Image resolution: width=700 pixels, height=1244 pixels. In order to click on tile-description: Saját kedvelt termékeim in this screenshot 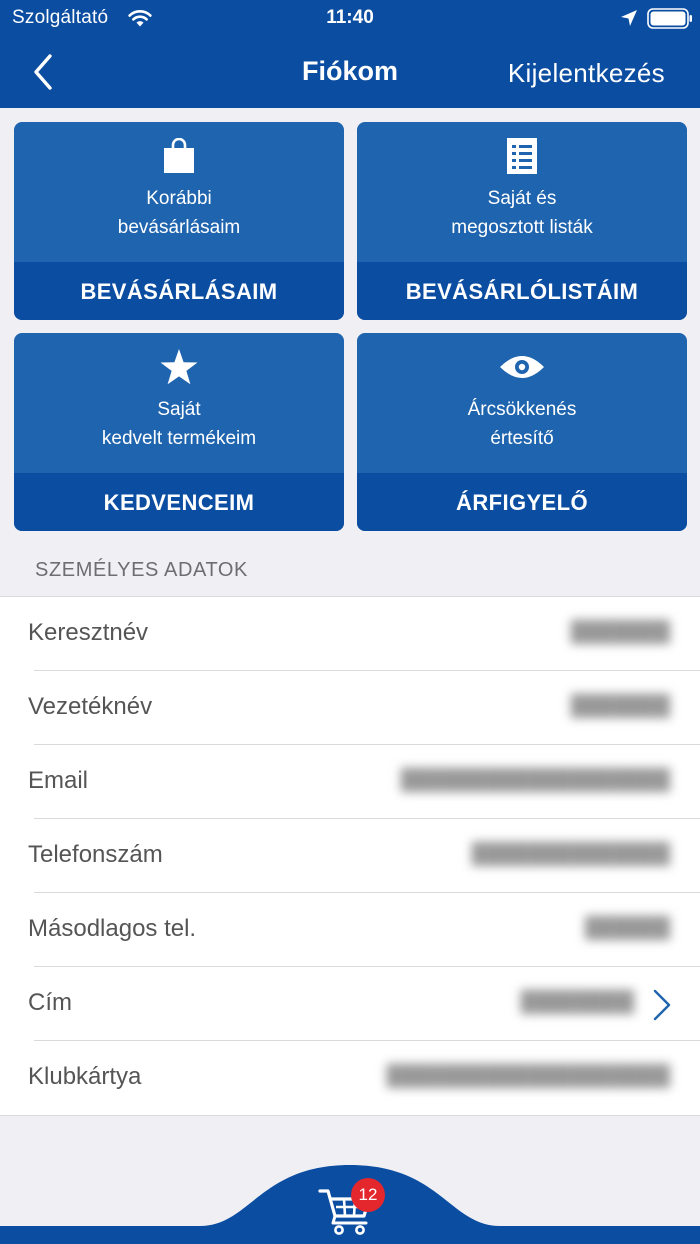, I will do `click(179, 424)`.